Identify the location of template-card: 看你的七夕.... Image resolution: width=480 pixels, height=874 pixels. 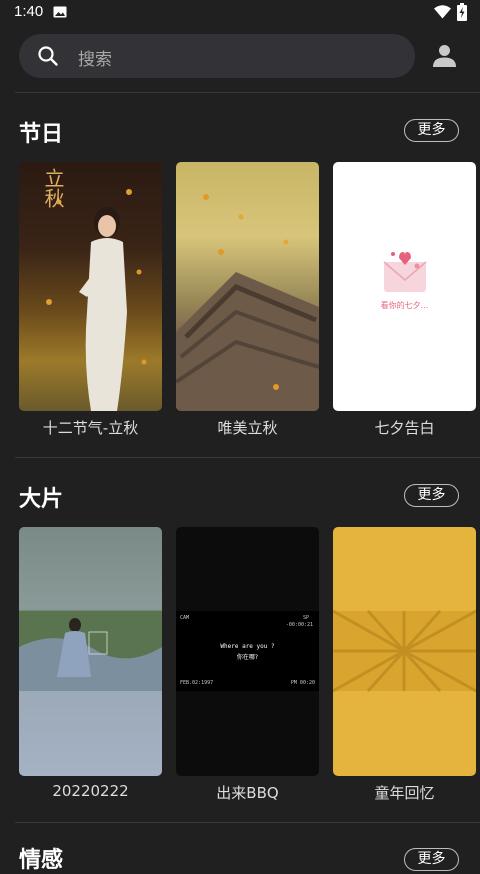
(404, 286).